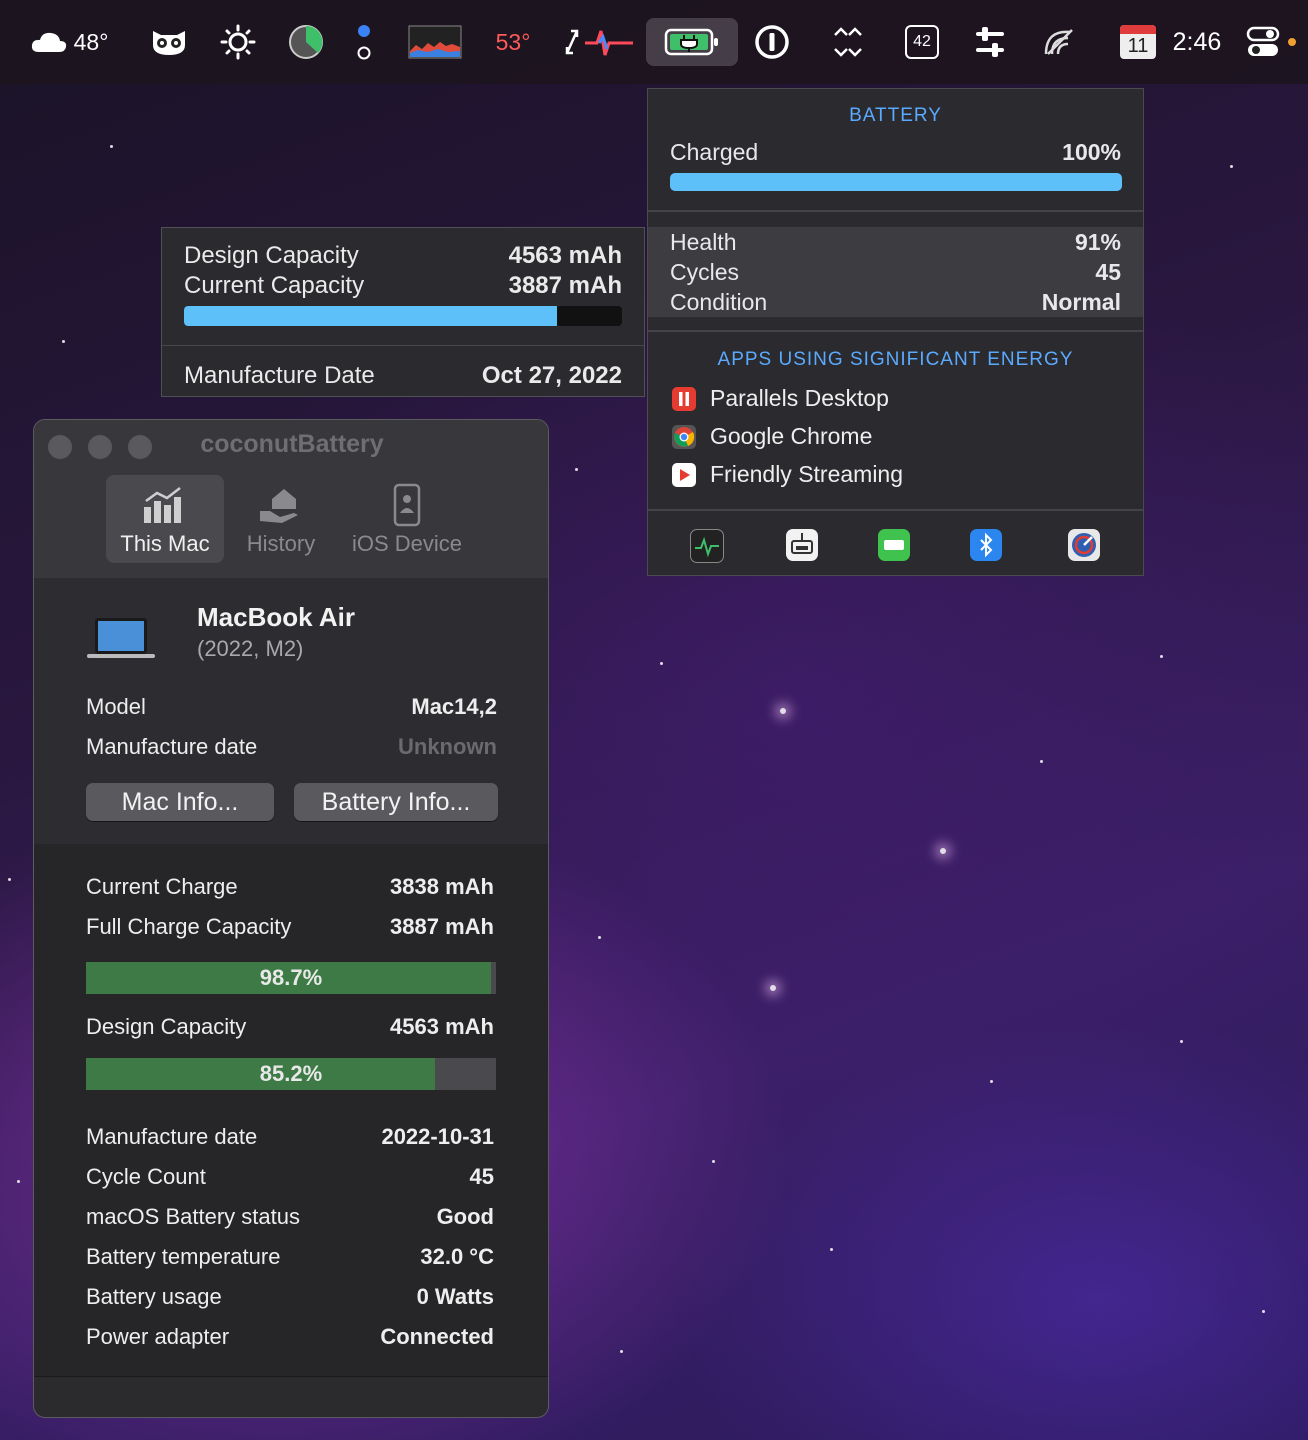  What do you see at coordinates (172, 1136) in the screenshot?
I see `detail-label: Manufacture date` at bounding box center [172, 1136].